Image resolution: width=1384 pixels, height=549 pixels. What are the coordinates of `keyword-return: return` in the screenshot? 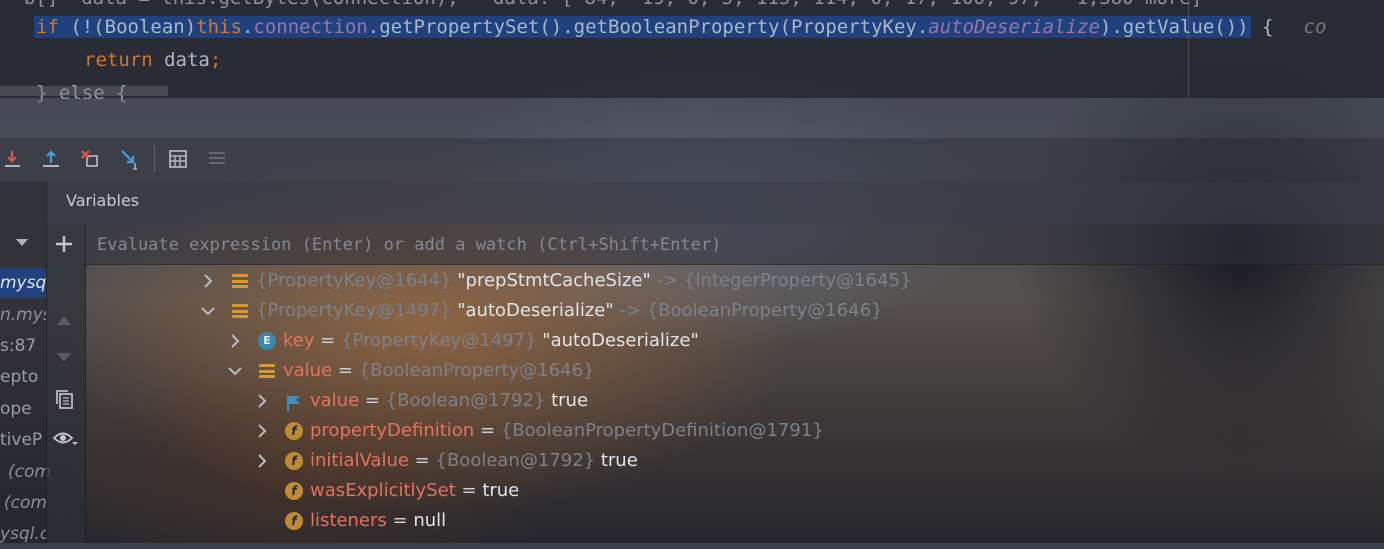 It's located at (118, 60).